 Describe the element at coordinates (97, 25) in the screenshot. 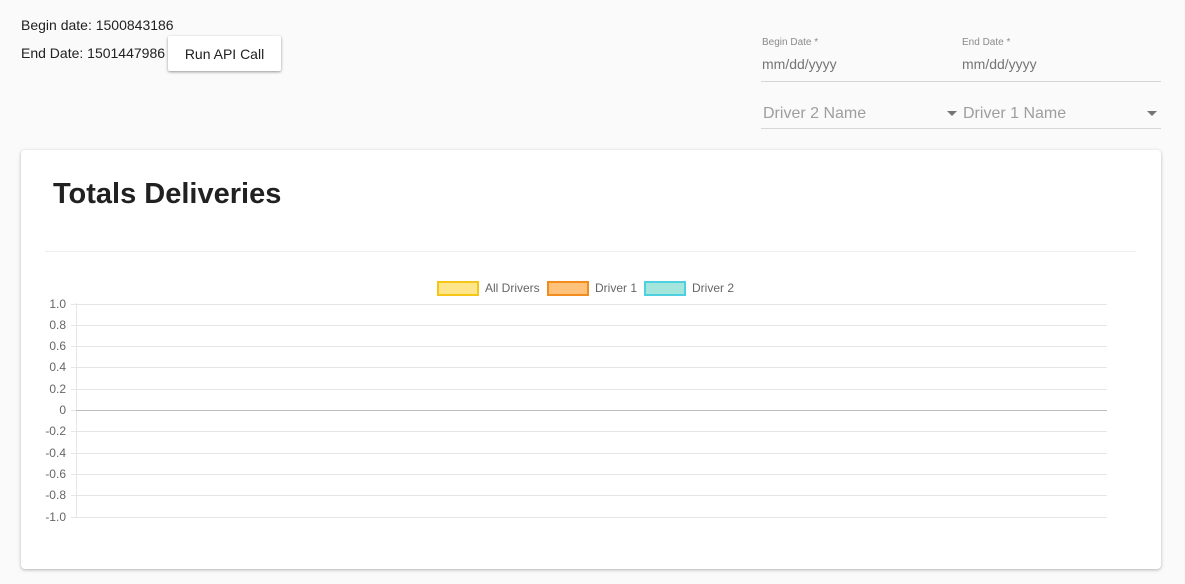

I see `begin-date-readout: Begin date: 1500843186` at that location.